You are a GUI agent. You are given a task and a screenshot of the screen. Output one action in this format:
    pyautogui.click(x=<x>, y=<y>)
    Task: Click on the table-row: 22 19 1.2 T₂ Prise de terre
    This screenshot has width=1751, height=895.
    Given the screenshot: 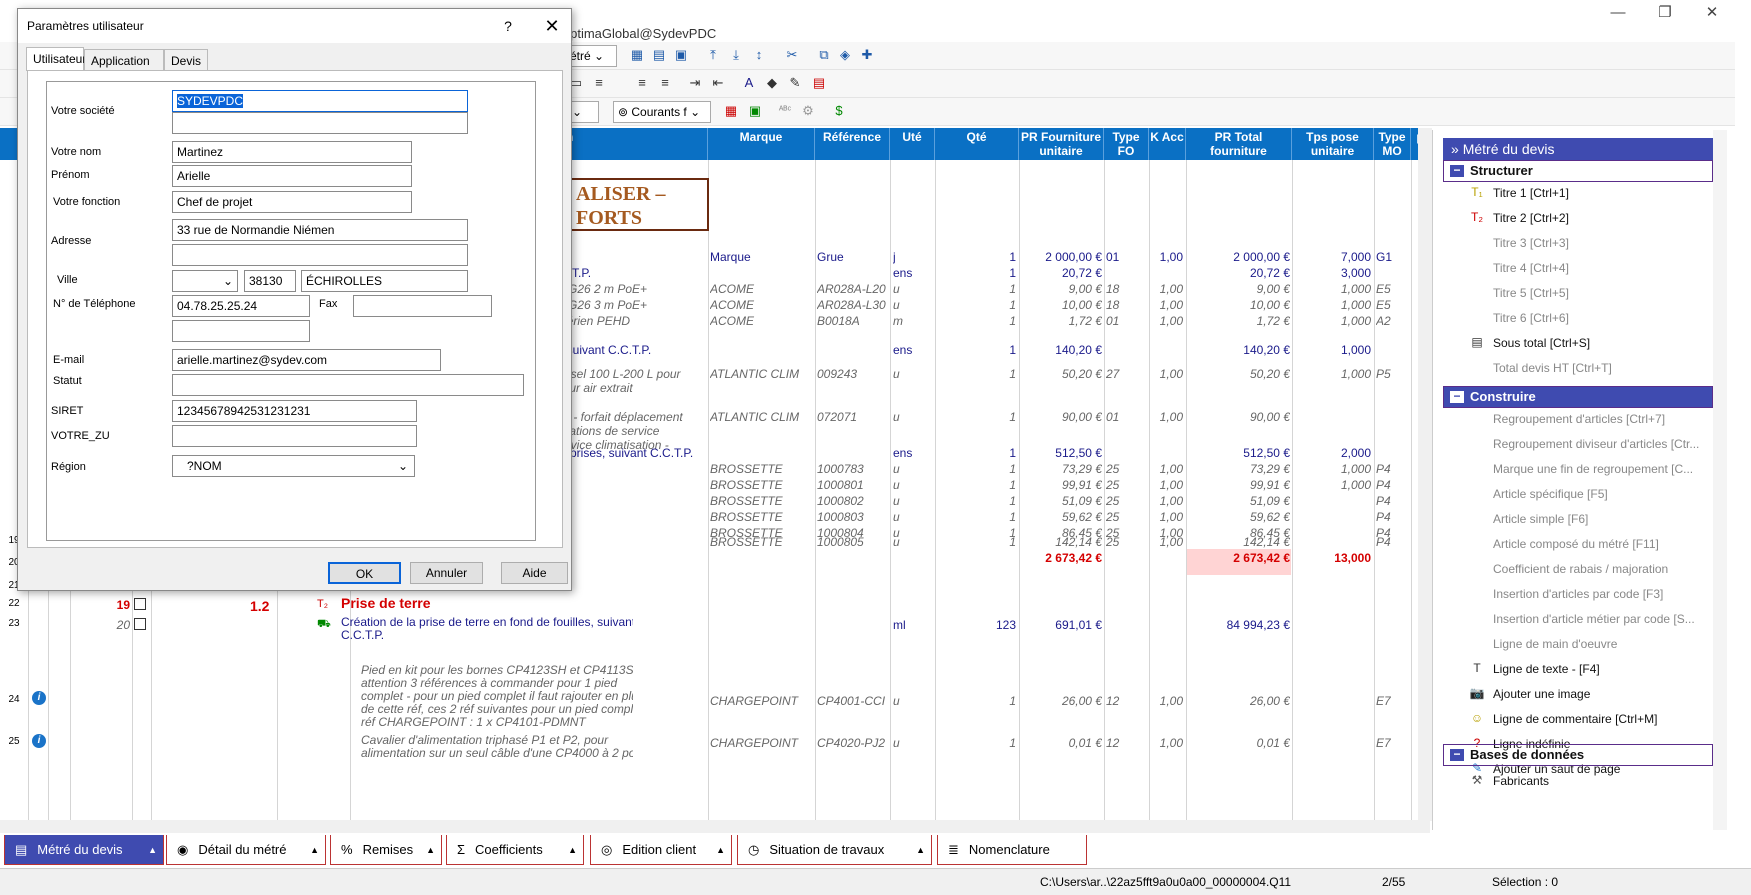 What is the action you would take?
    pyautogui.click(x=715, y=604)
    